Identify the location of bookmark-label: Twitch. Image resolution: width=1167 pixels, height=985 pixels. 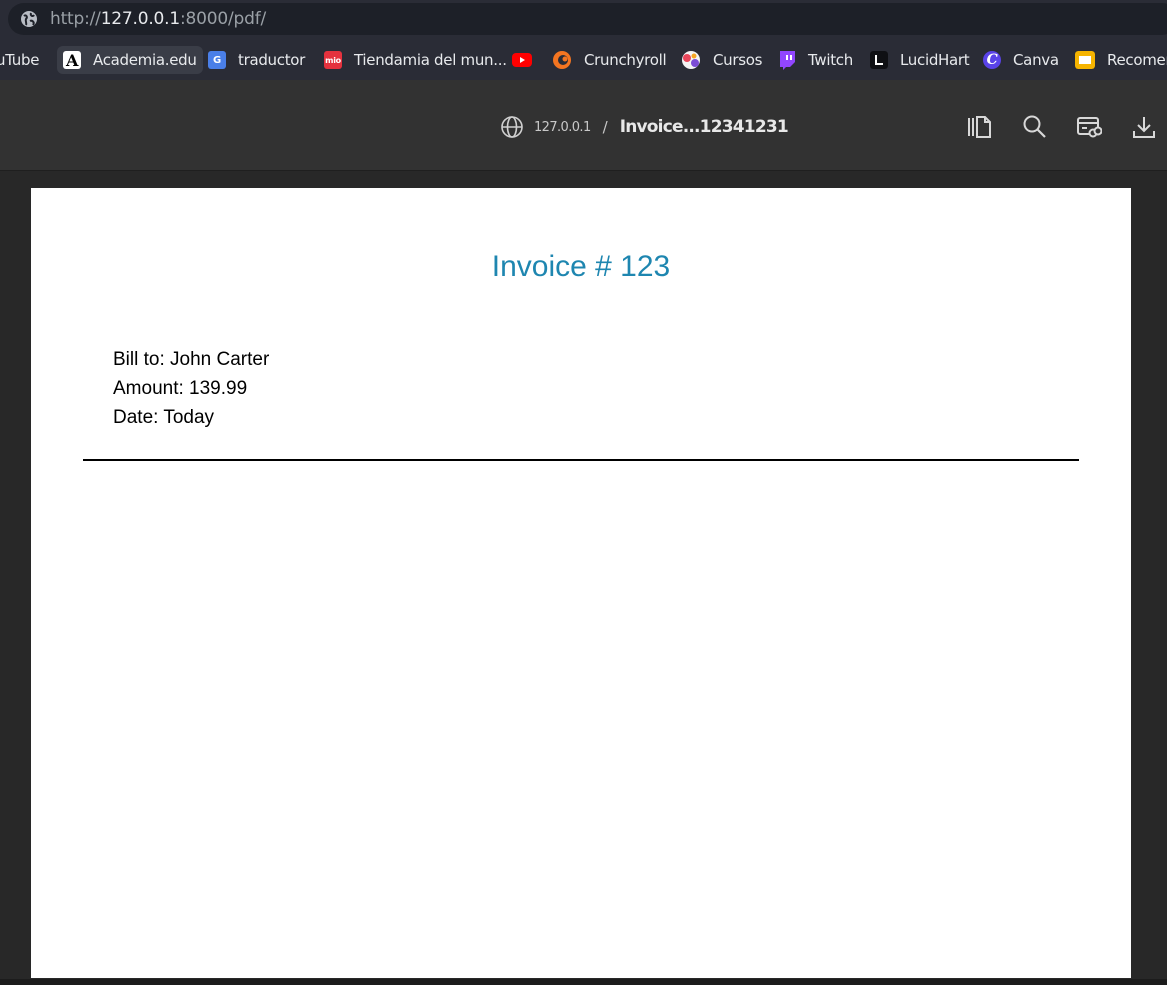
(830, 60).